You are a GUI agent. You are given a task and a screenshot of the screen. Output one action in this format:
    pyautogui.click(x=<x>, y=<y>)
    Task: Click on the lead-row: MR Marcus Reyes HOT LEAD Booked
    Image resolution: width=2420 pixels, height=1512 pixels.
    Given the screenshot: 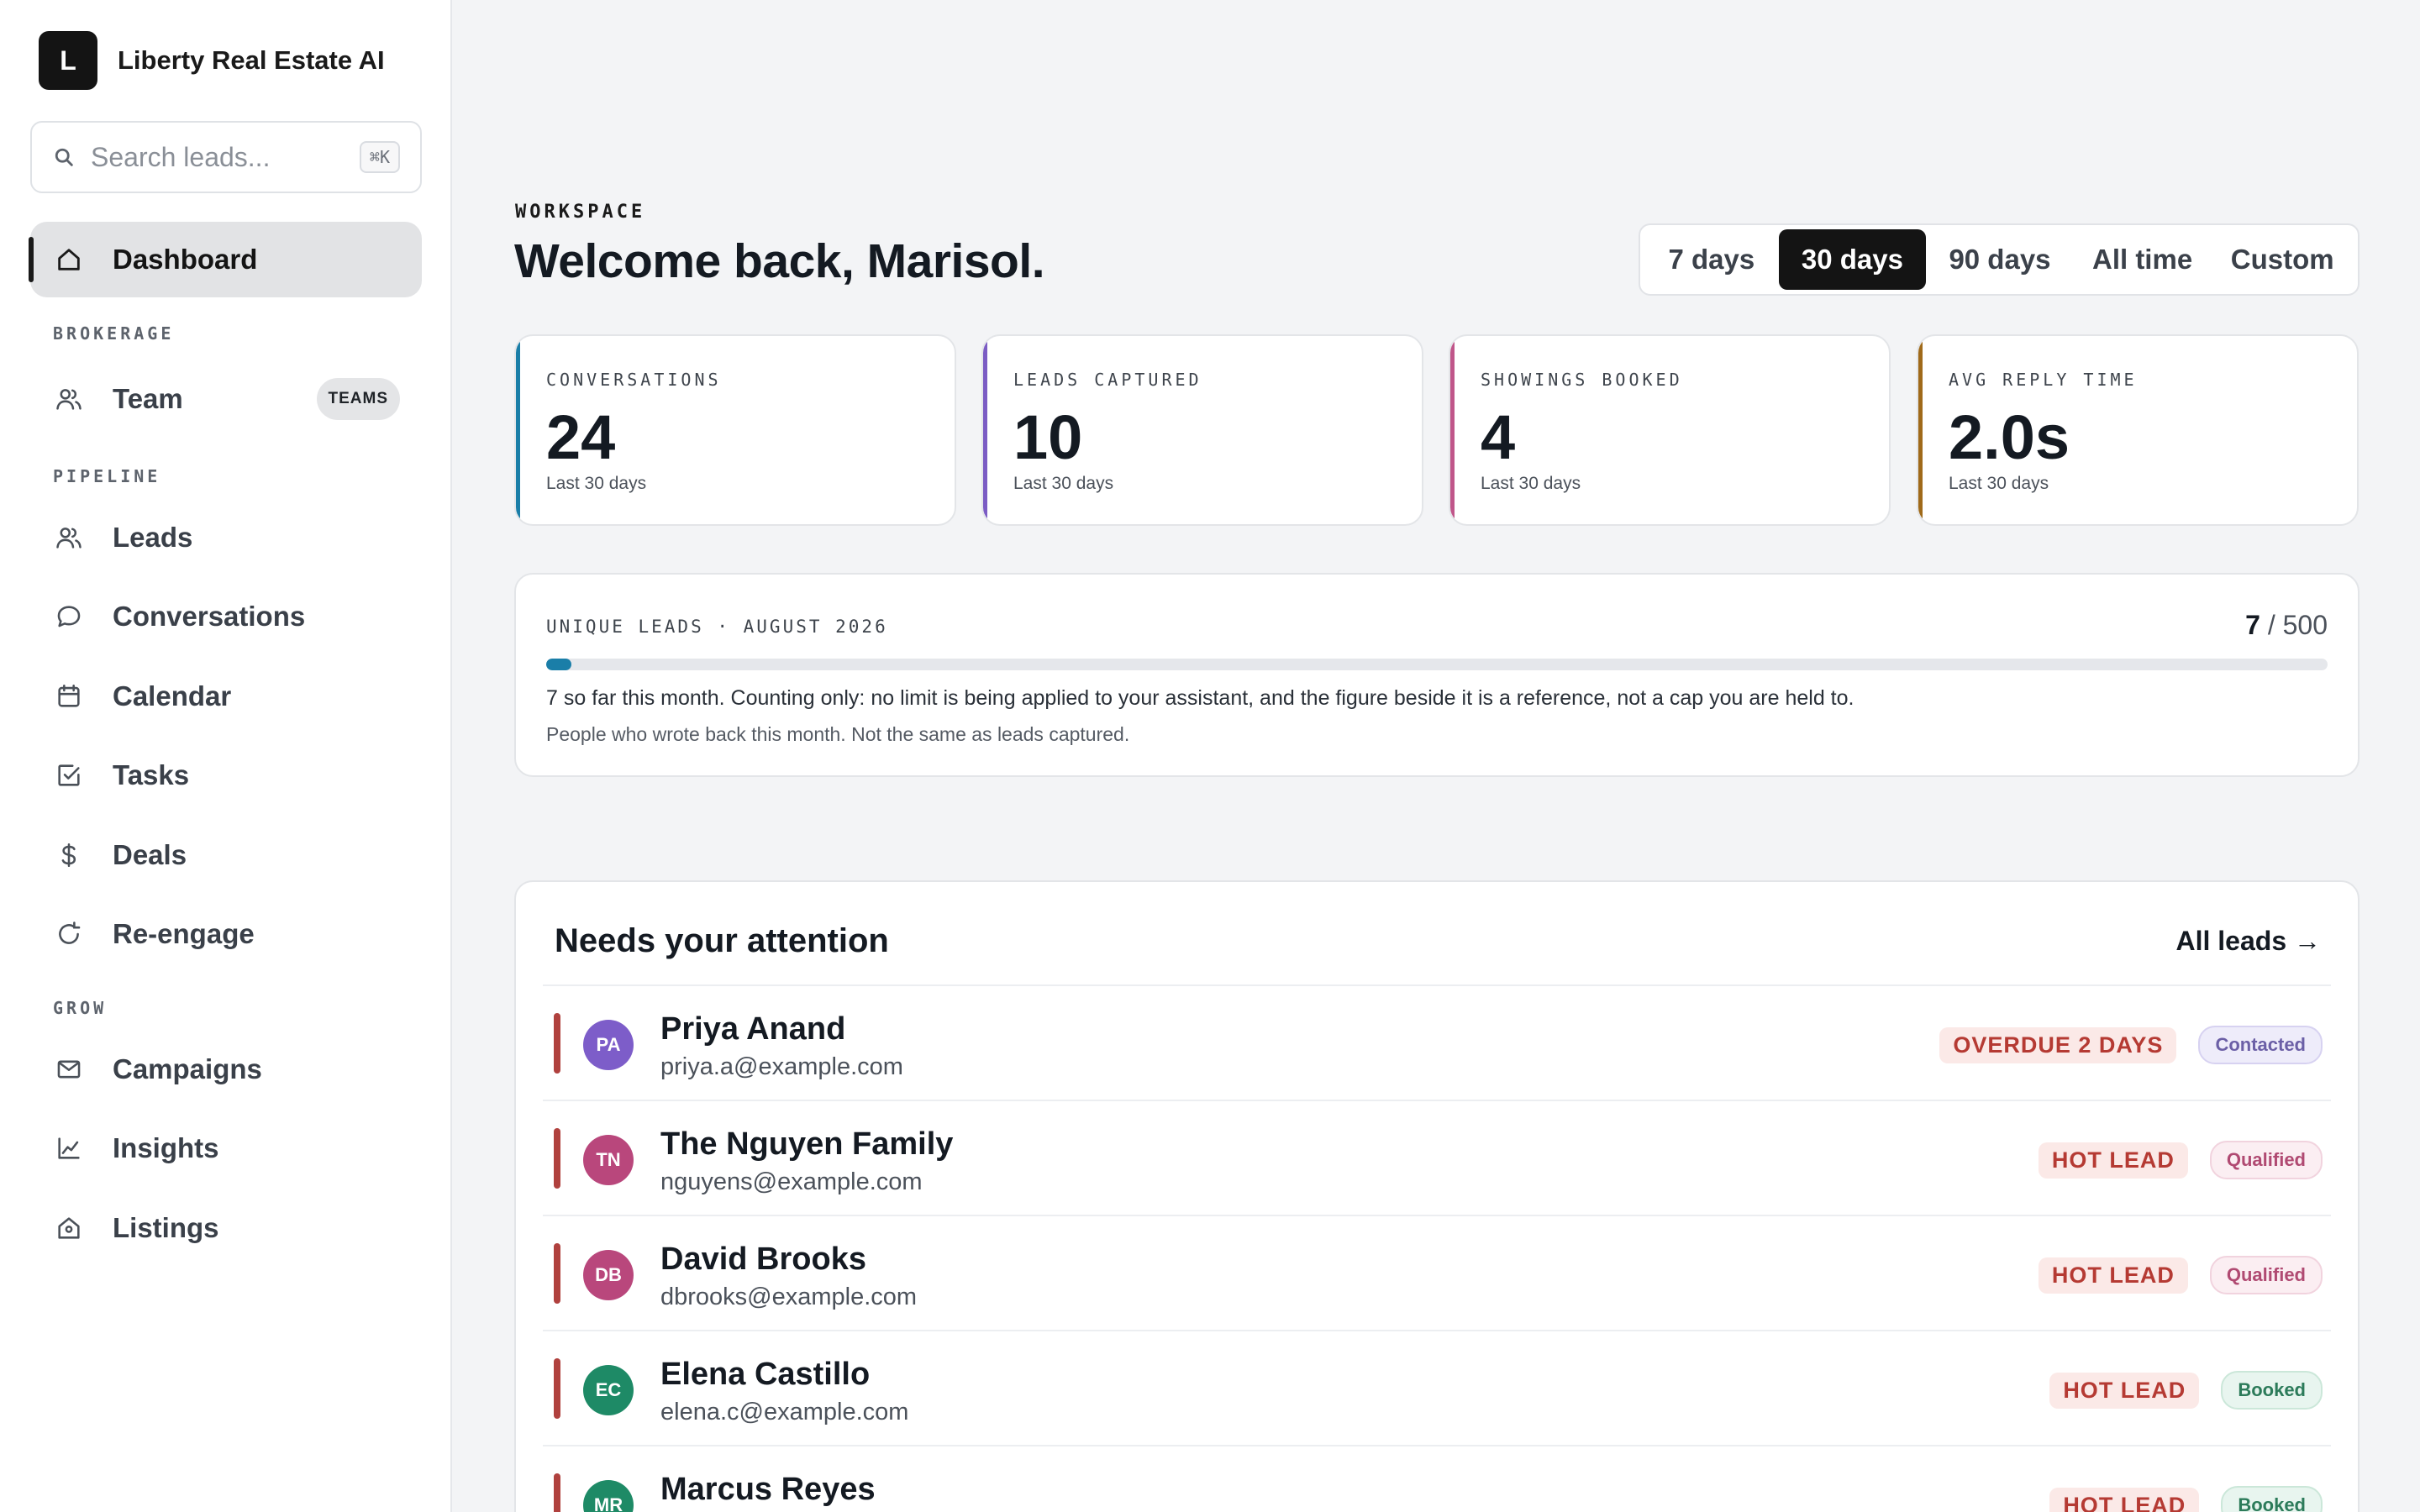 What is the action you would take?
    pyautogui.click(x=1437, y=1479)
    